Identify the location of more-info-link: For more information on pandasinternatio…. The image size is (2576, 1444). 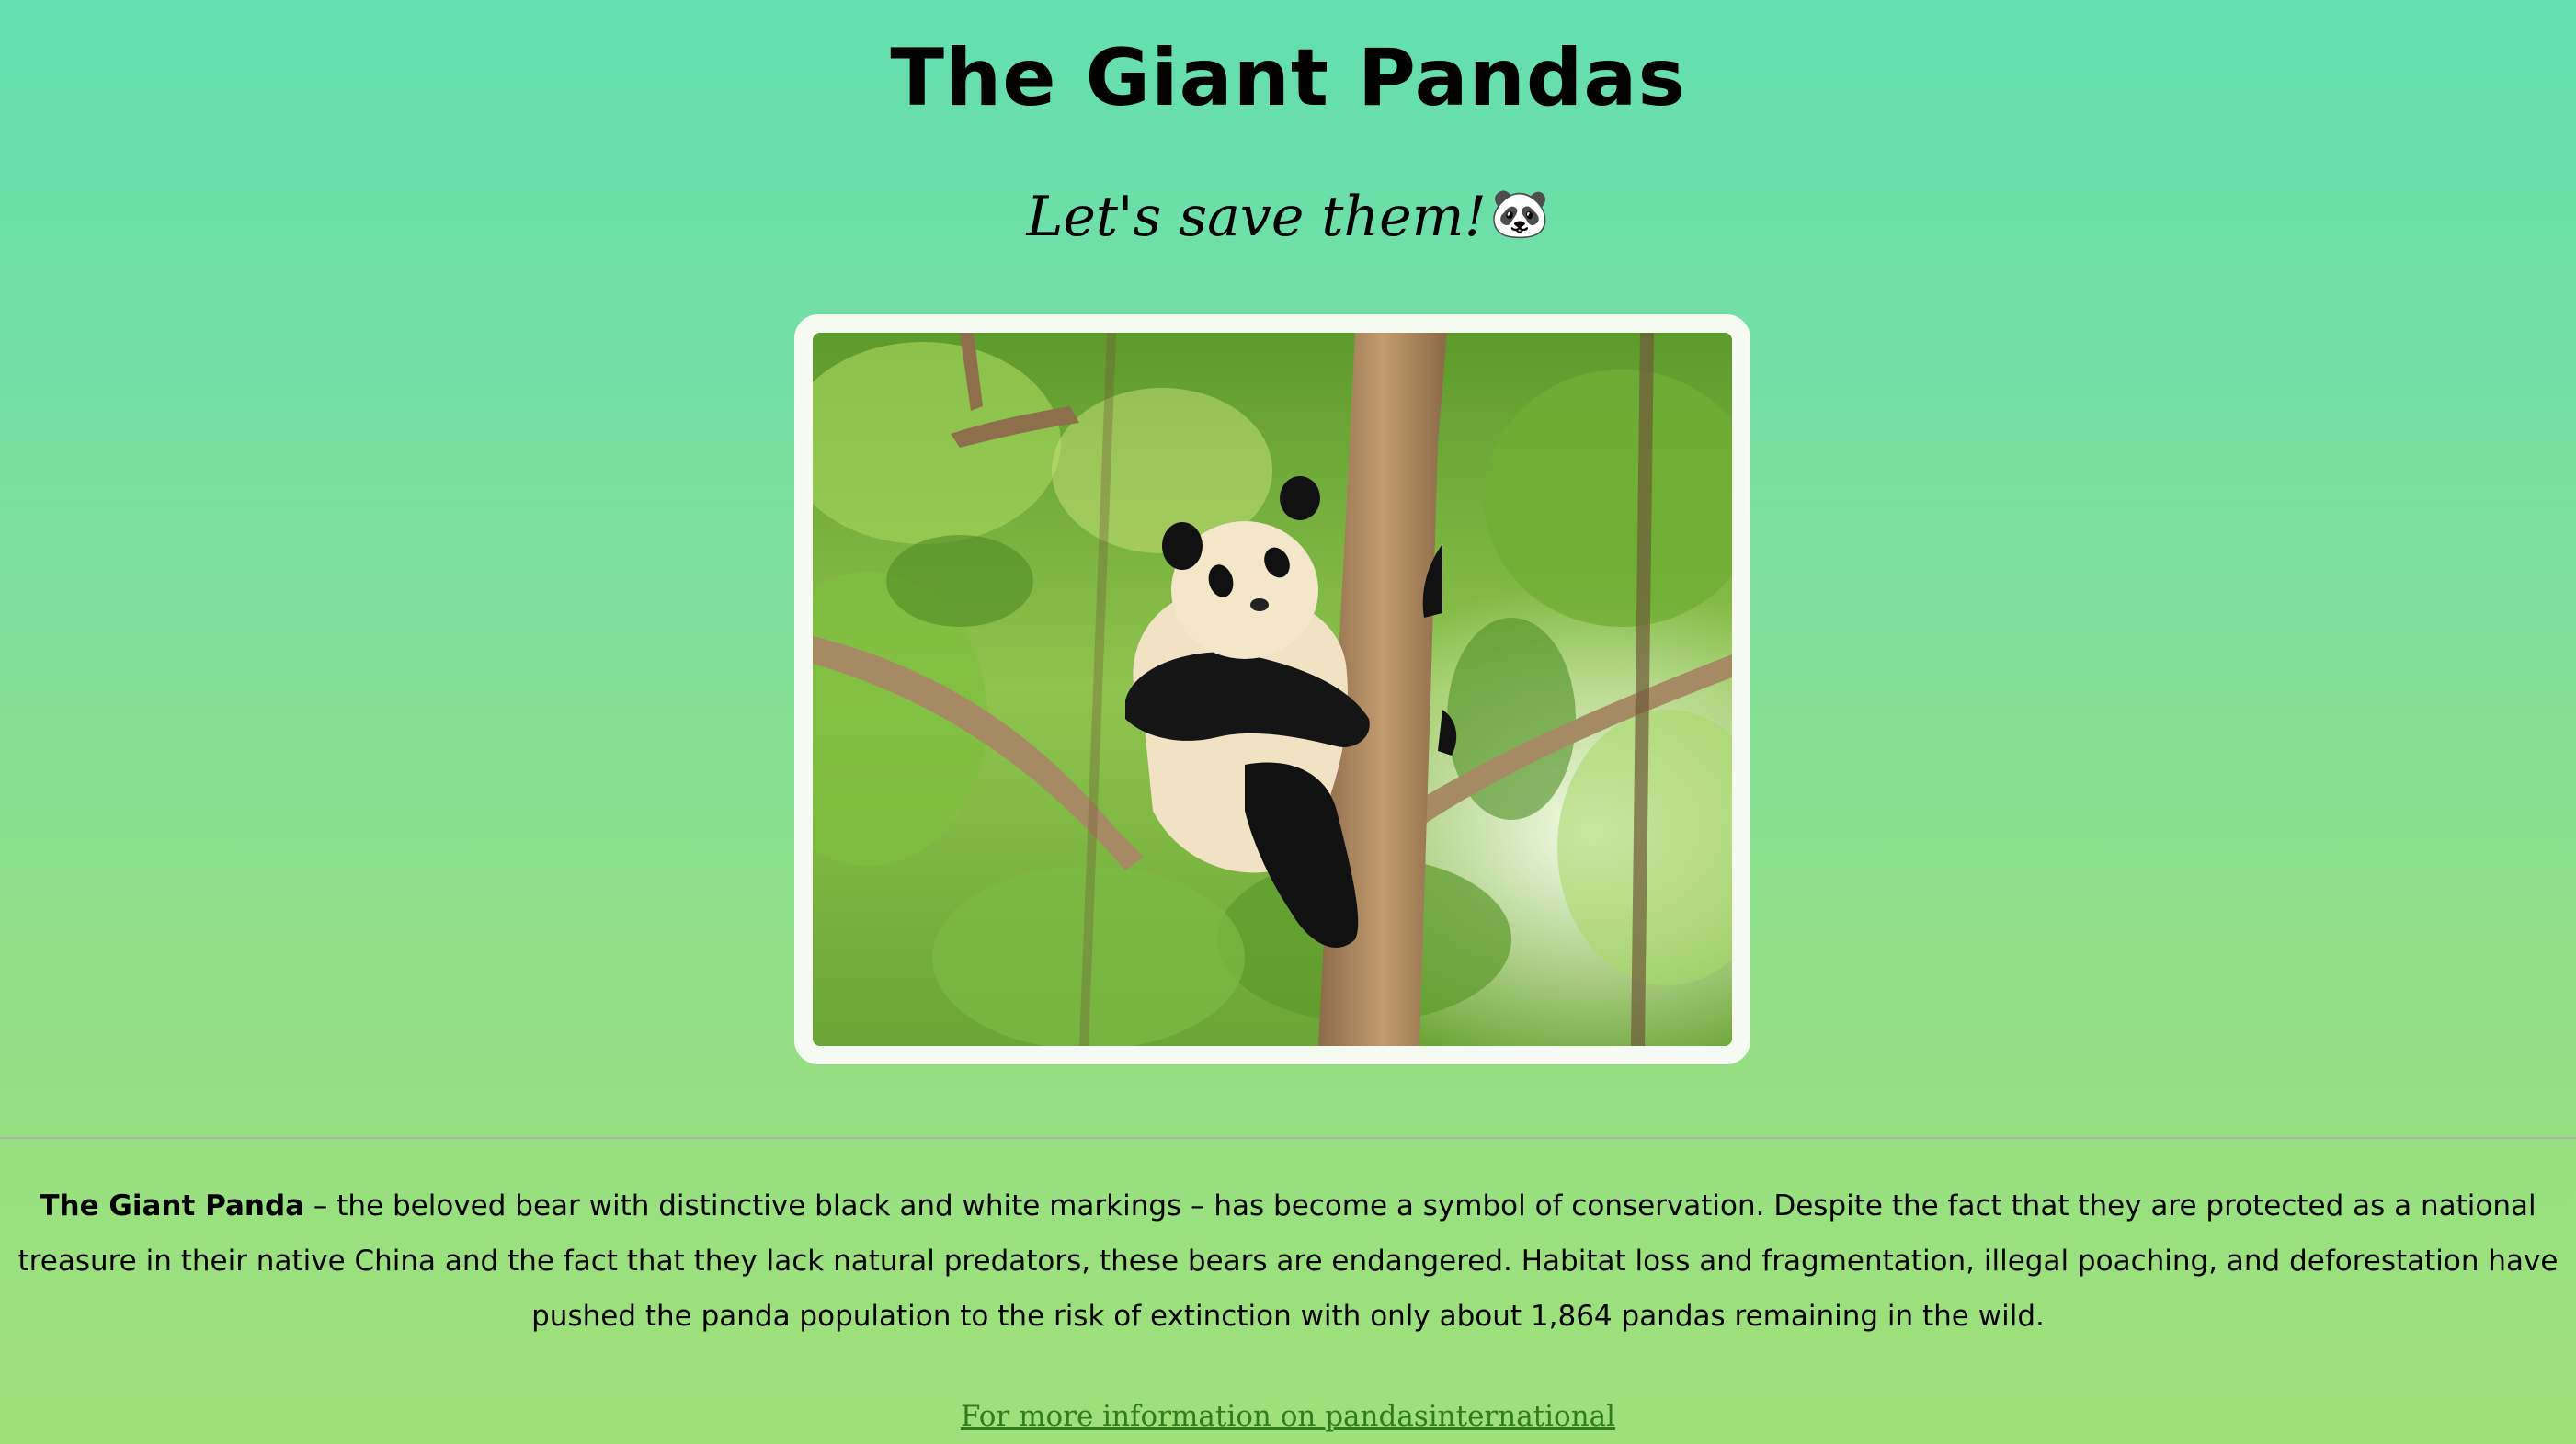
(1288, 1417).